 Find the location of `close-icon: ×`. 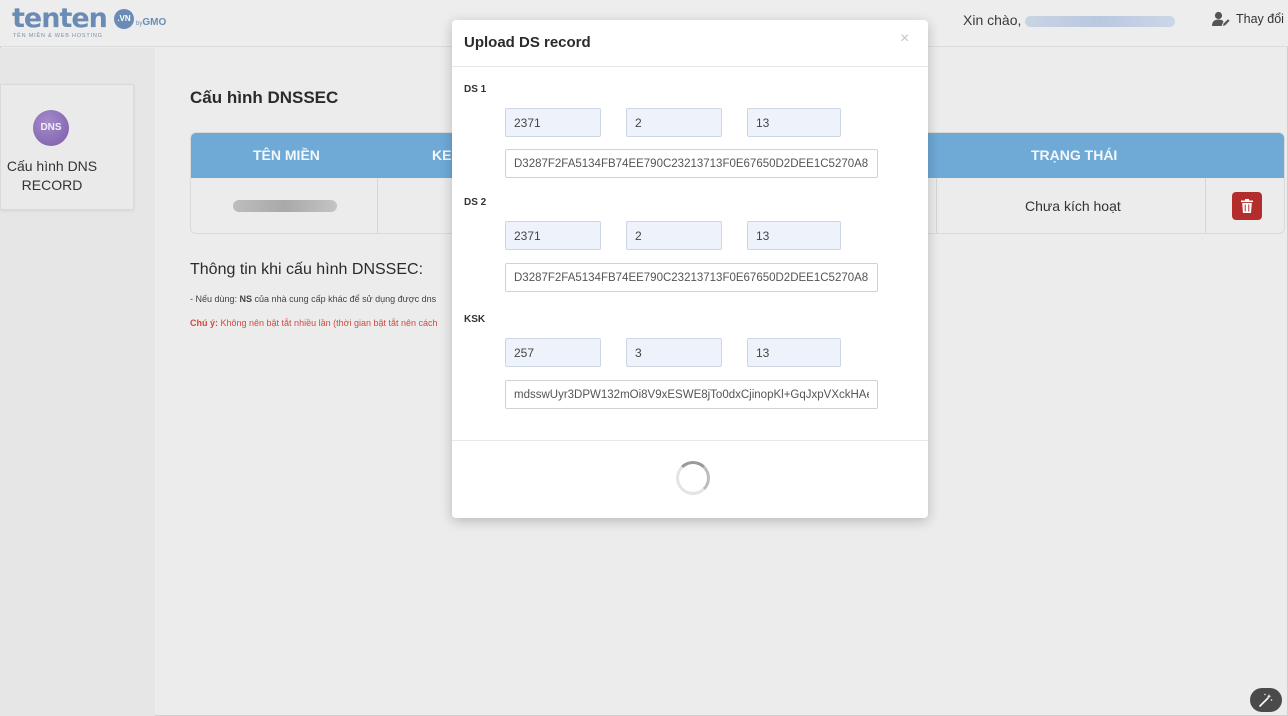

close-icon: × is located at coordinates (904, 39).